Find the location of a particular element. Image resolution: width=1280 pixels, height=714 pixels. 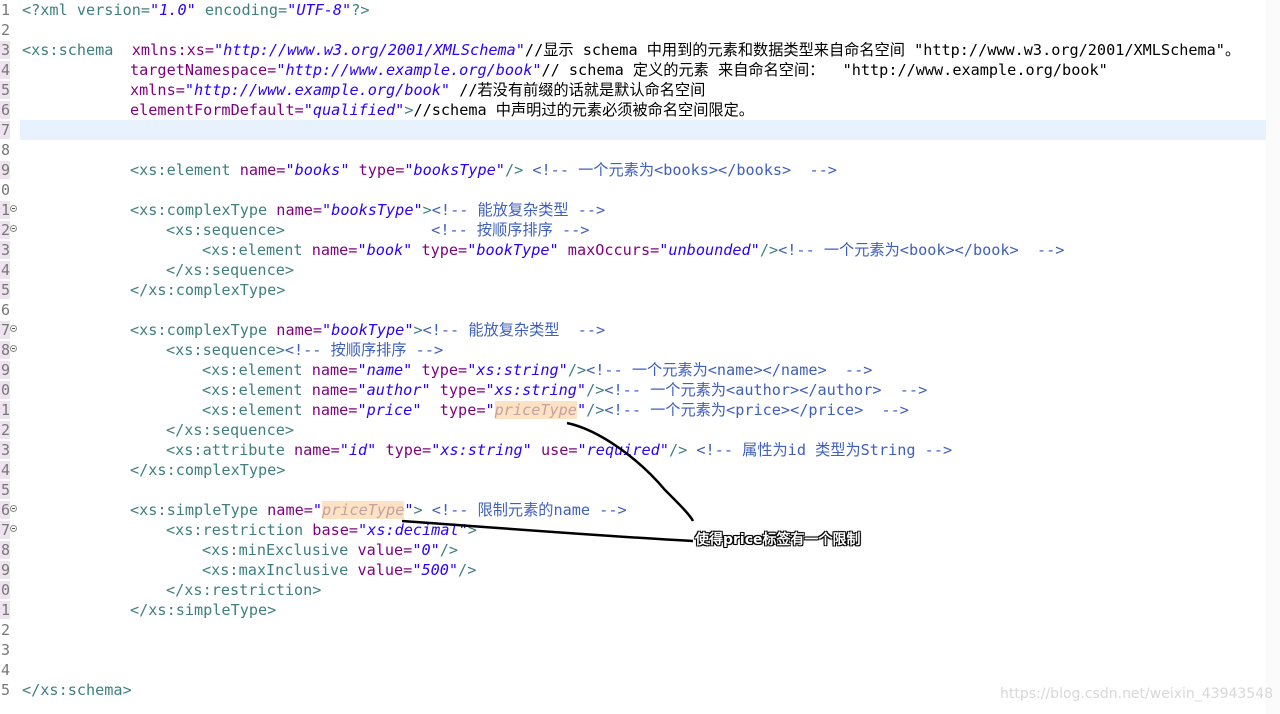

watermark: https://blog.csdn.net/weixin_43943548 is located at coordinates (1137, 694).